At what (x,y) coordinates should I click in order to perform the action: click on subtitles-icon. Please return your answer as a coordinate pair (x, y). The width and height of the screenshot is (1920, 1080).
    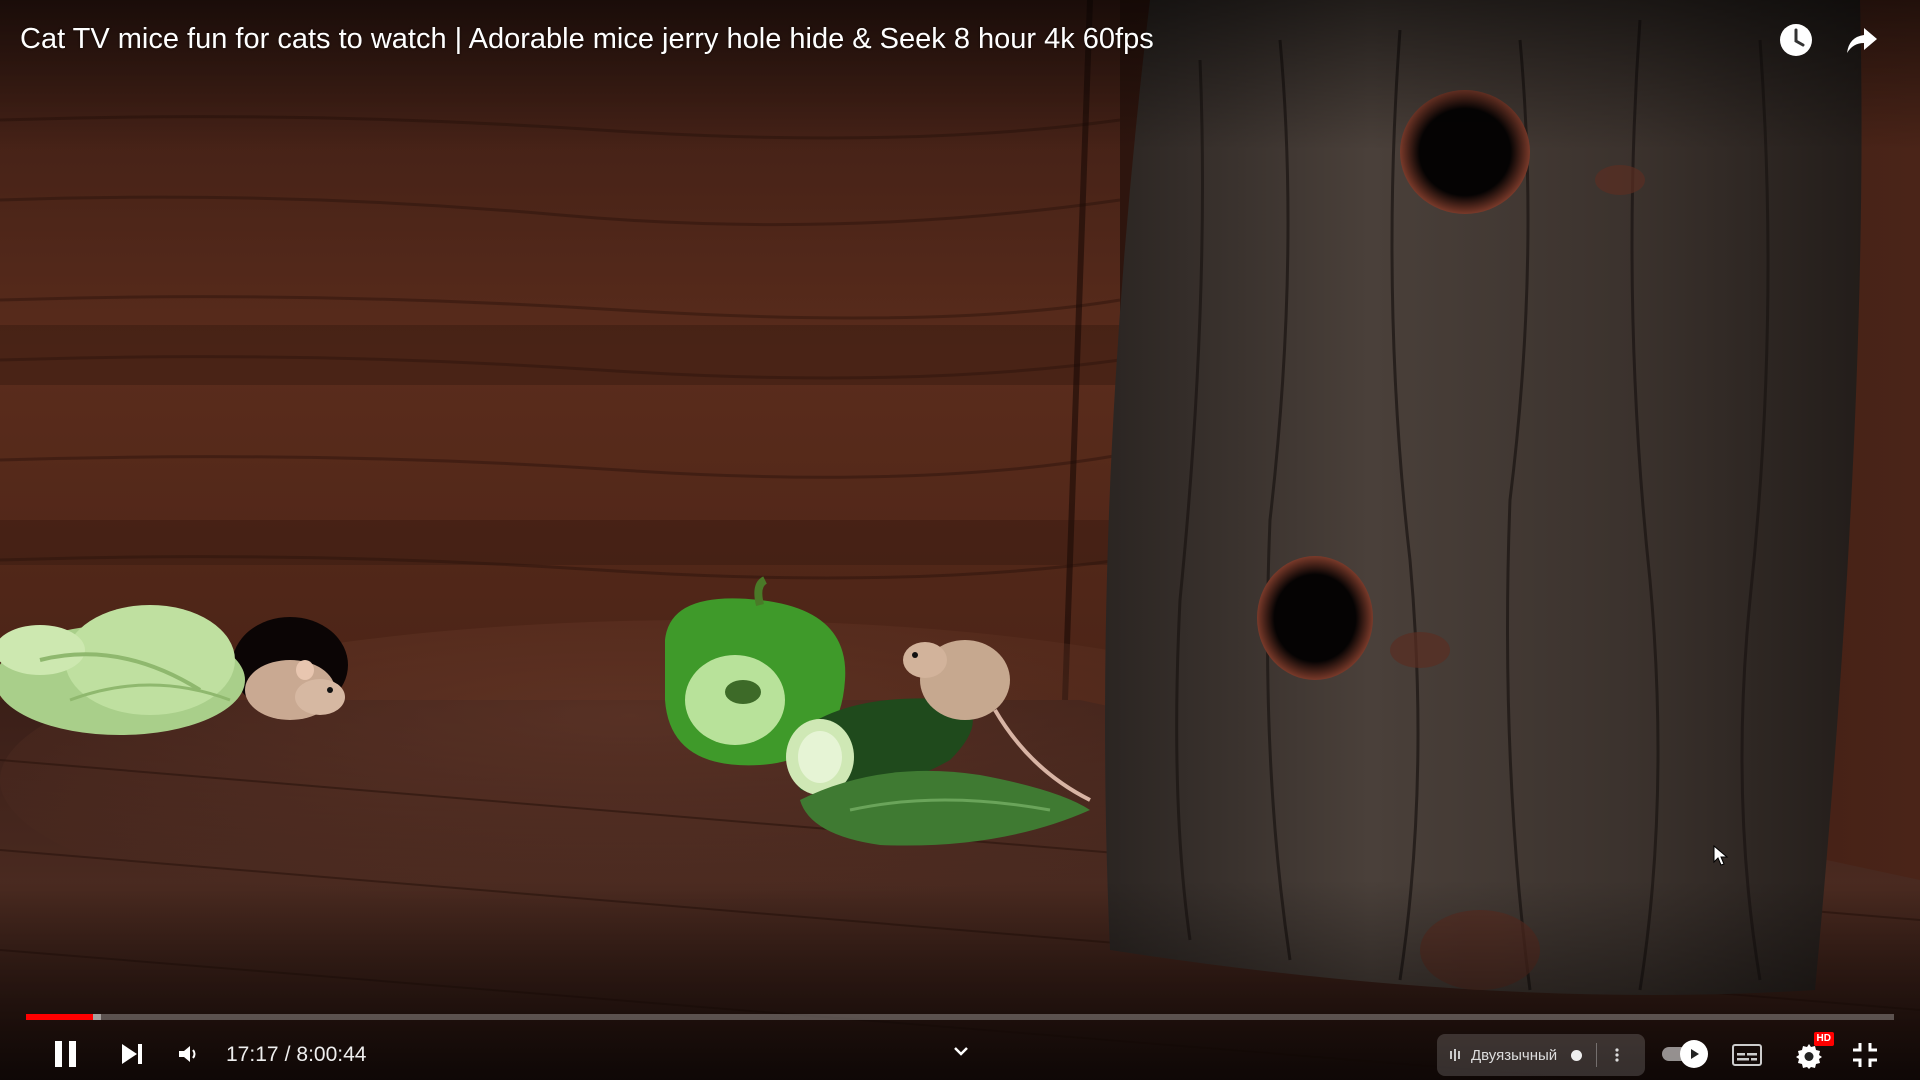
    Looking at the image, I should click on (1747, 1055).